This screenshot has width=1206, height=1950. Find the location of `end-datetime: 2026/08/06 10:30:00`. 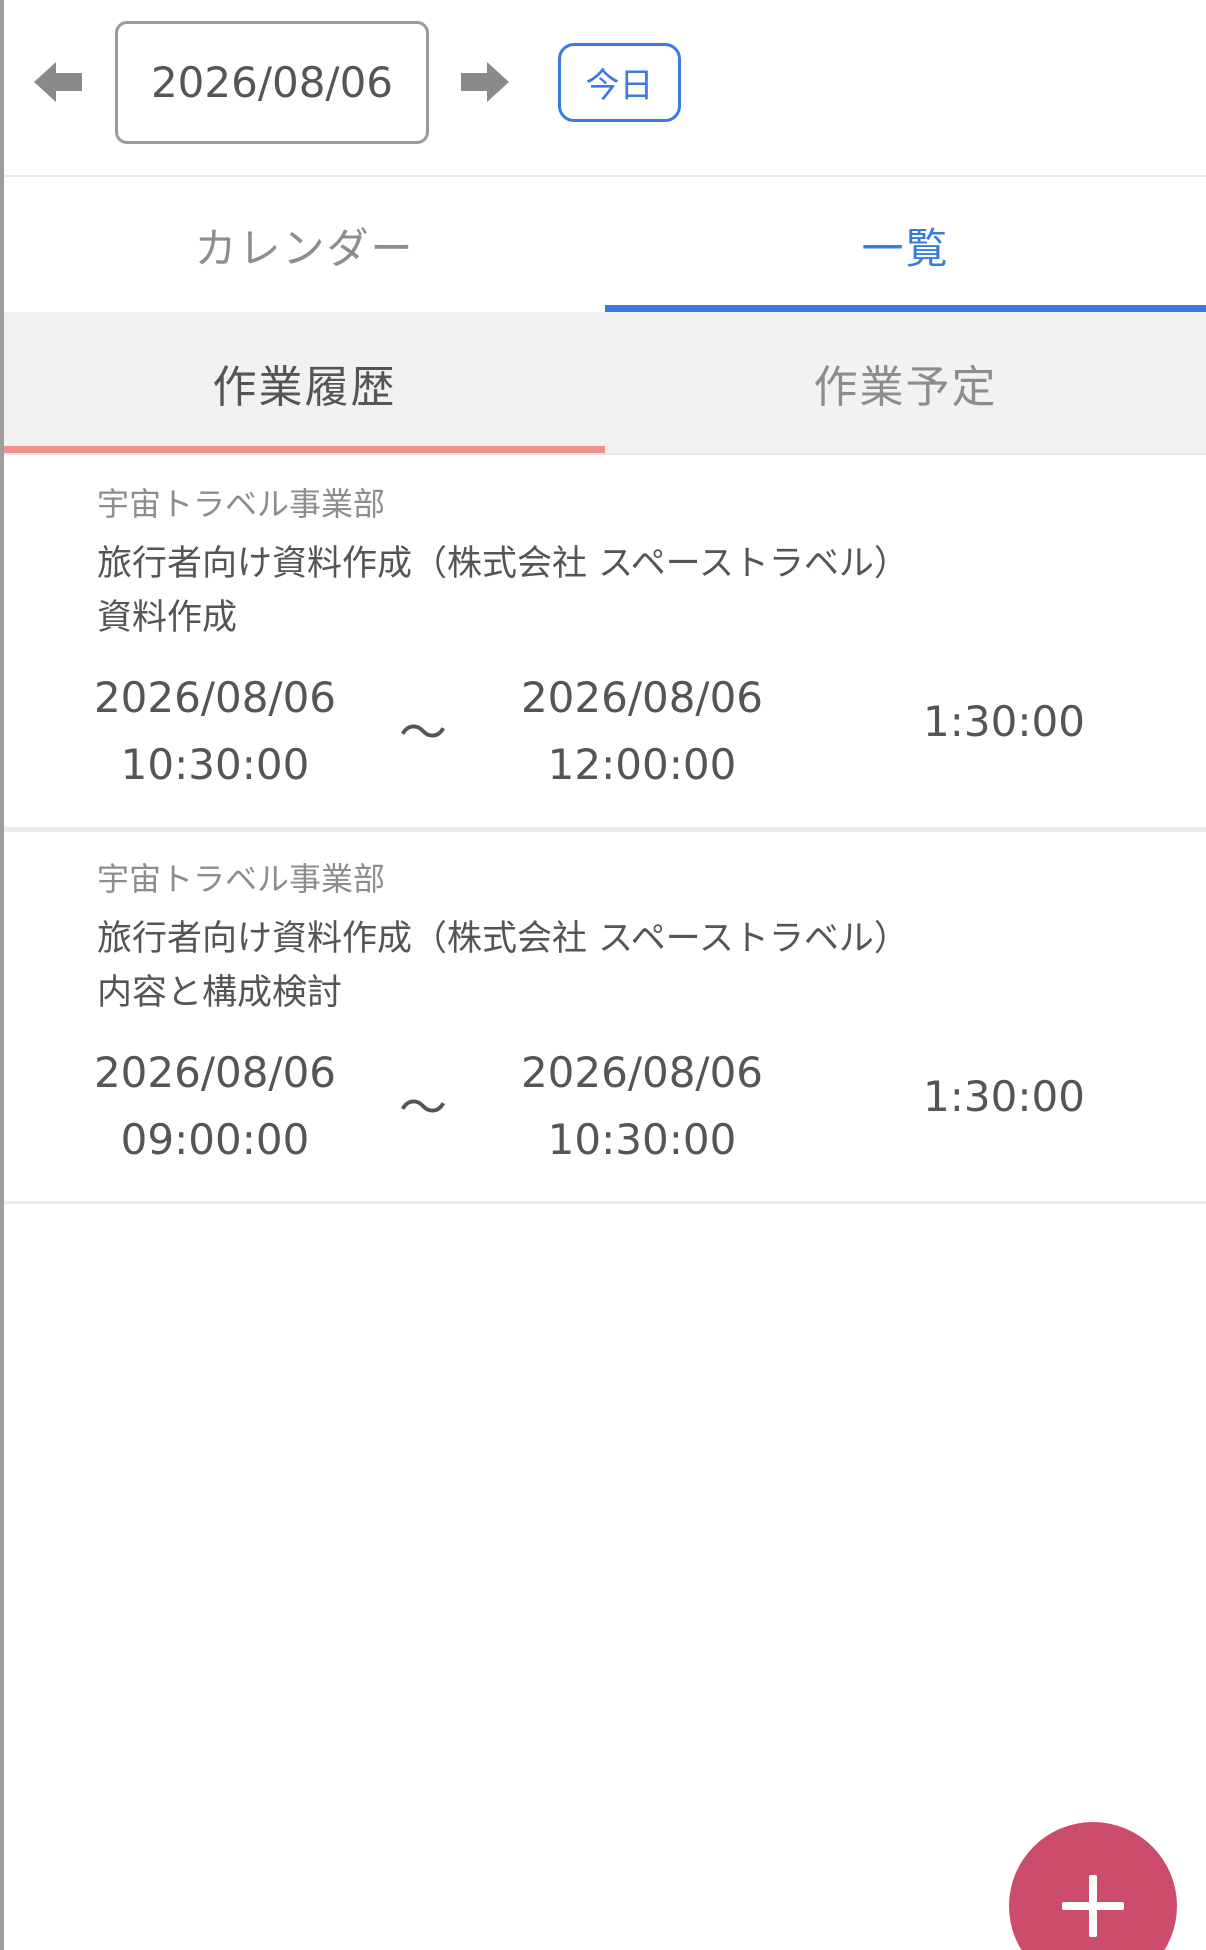

end-datetime: 2026/08/06 10:30:00 is located at coordinates (642, 1106).